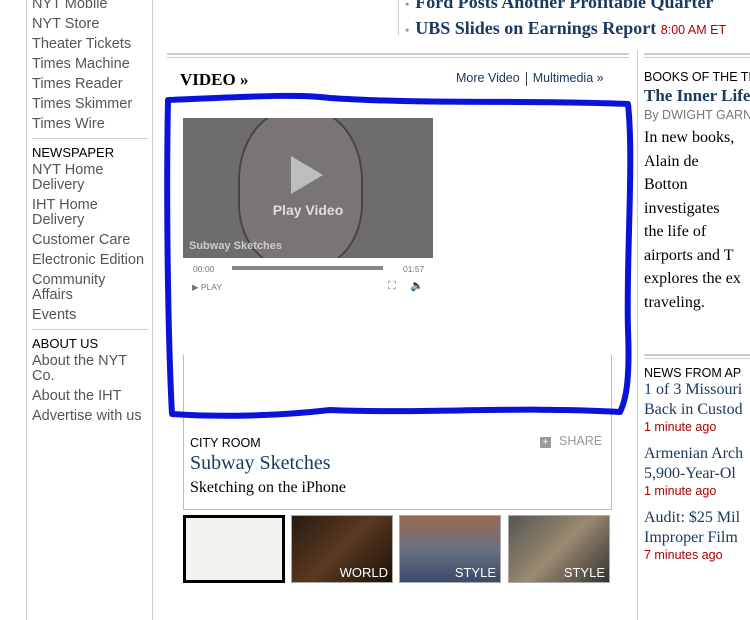 The width and height of the screenshot is (750, 620). I want to click on nav-link: Community Affairs, so click(90, 287).